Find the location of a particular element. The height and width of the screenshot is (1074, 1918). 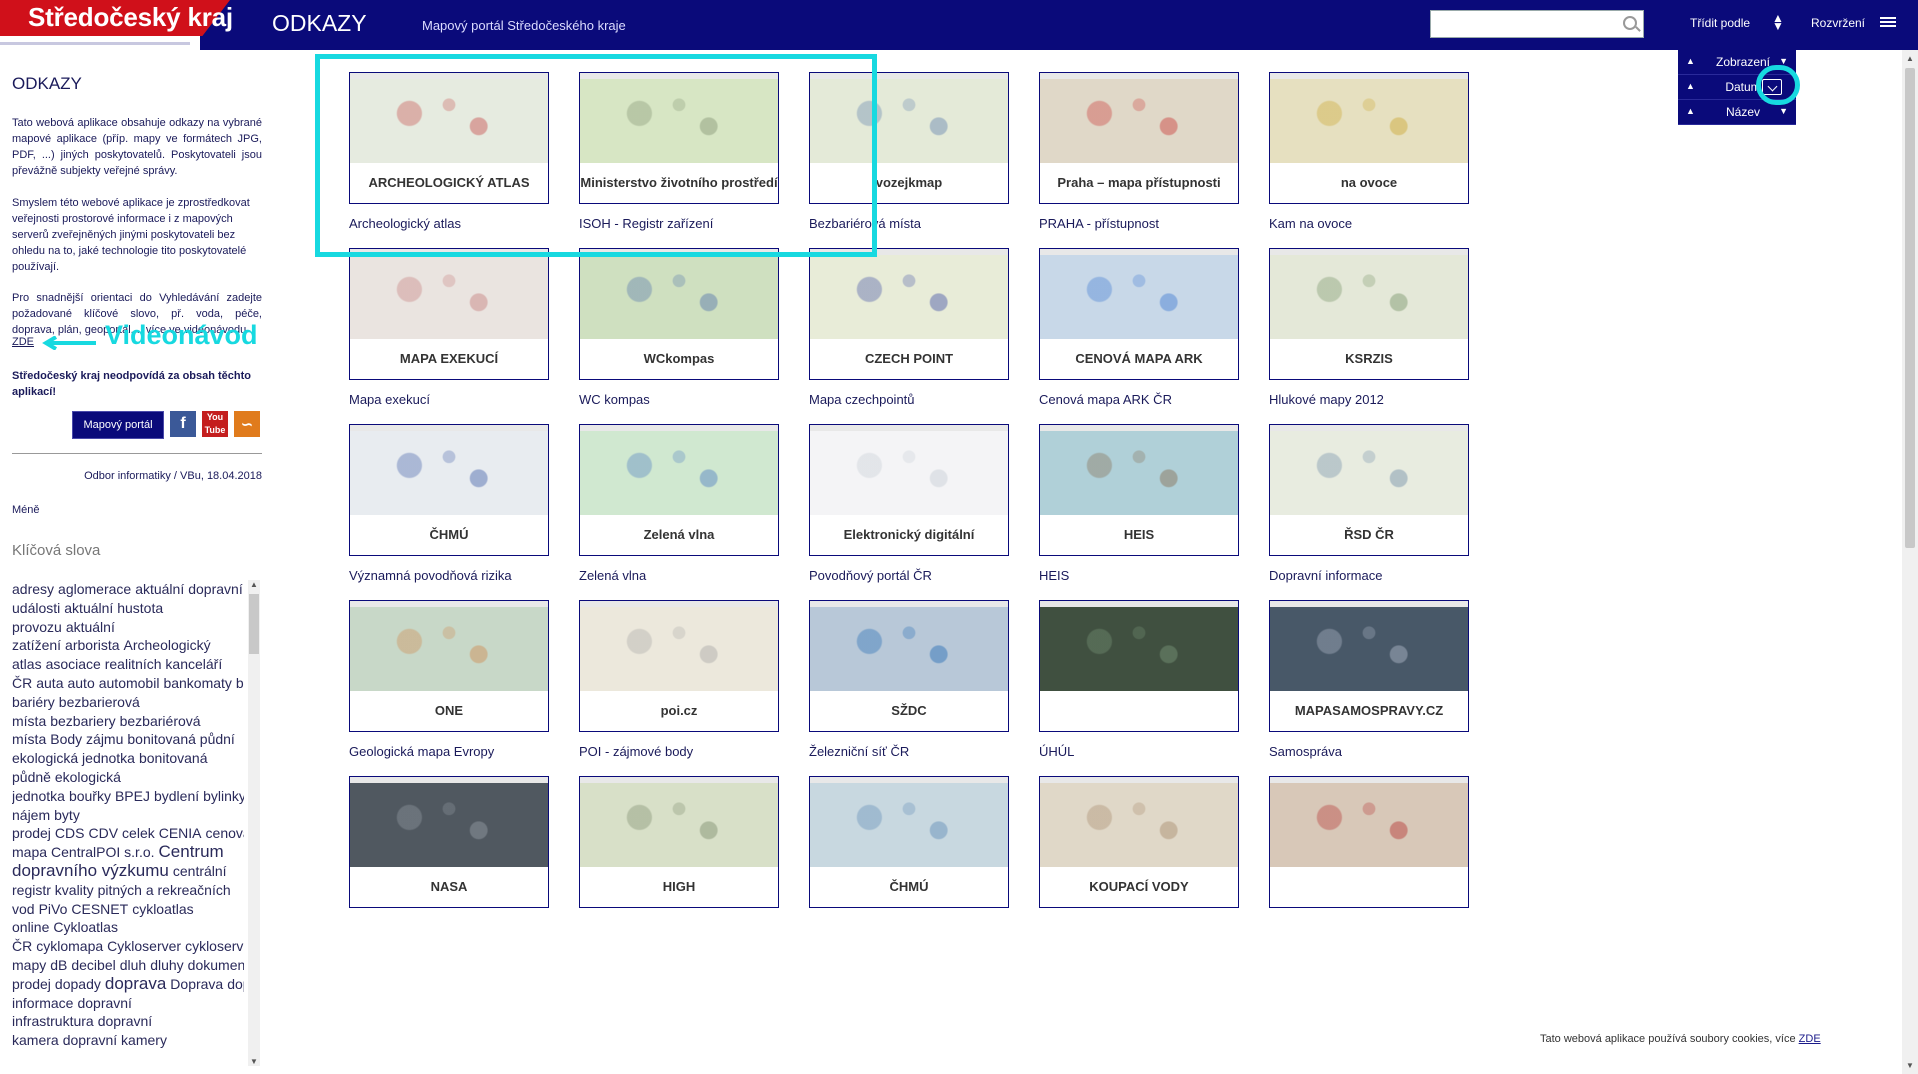

thumbnail-logo-text: na ovoce is located at coordinates (1369, 183).